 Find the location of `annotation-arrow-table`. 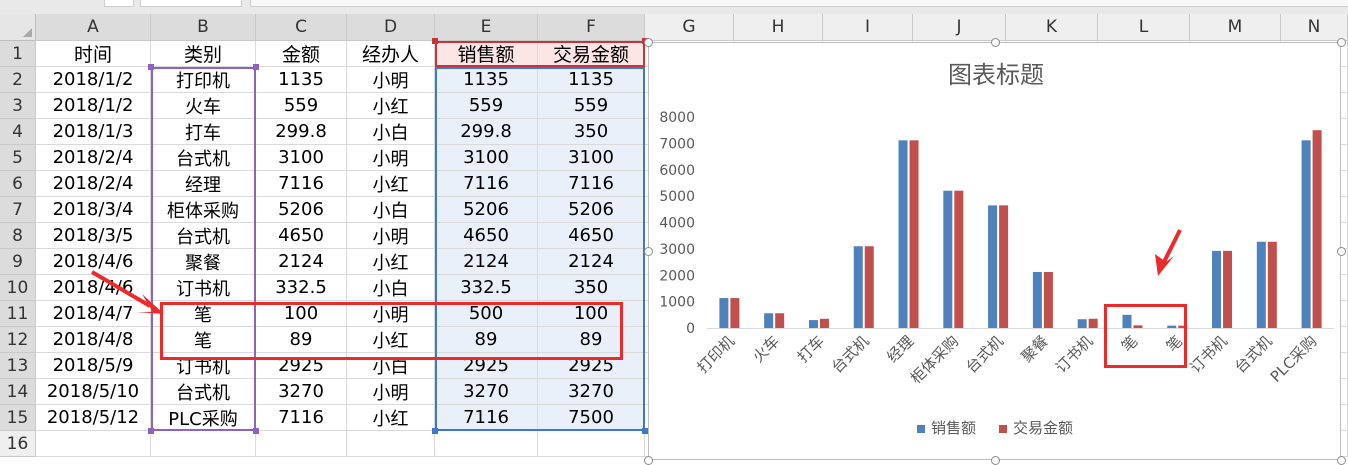

annotation-arrow-table is located at coordinates (121, 289).